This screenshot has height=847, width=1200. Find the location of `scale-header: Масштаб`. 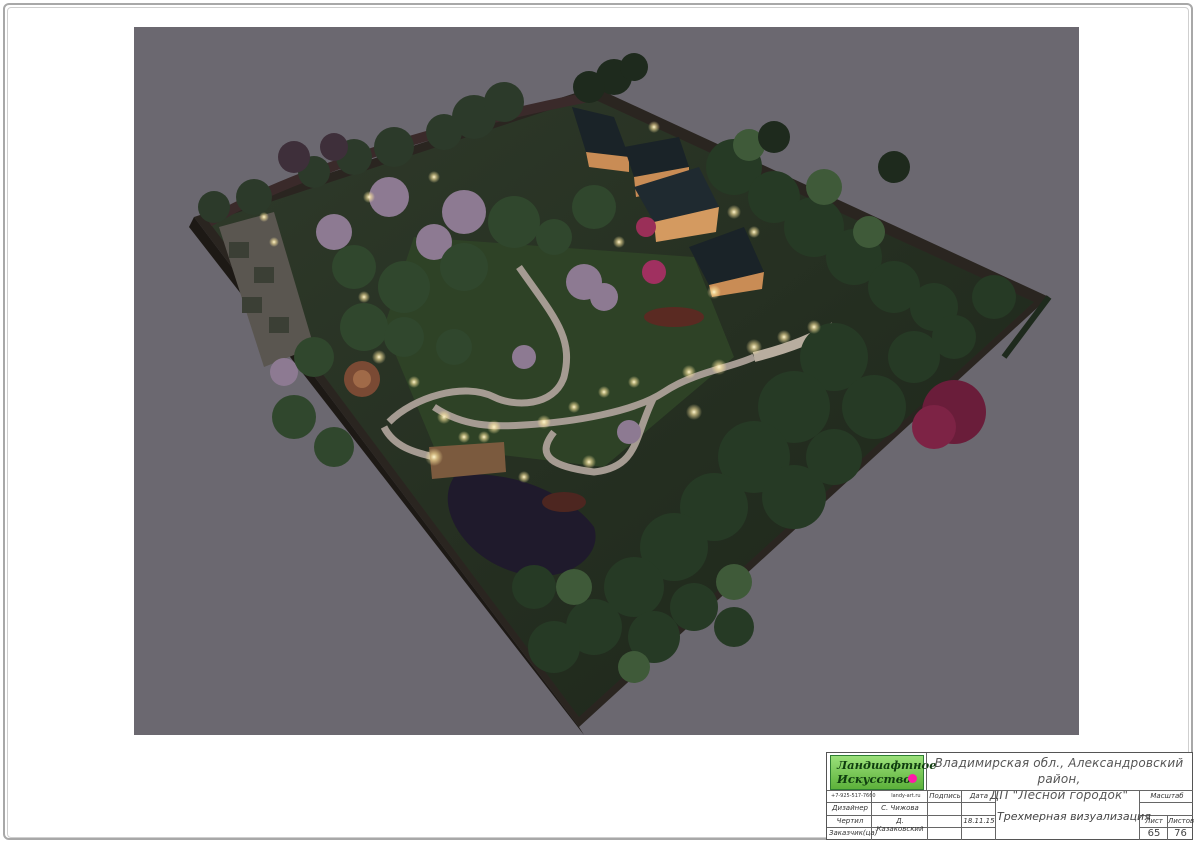

scale-header: Масштаб is located at coordinates (1167, 796).